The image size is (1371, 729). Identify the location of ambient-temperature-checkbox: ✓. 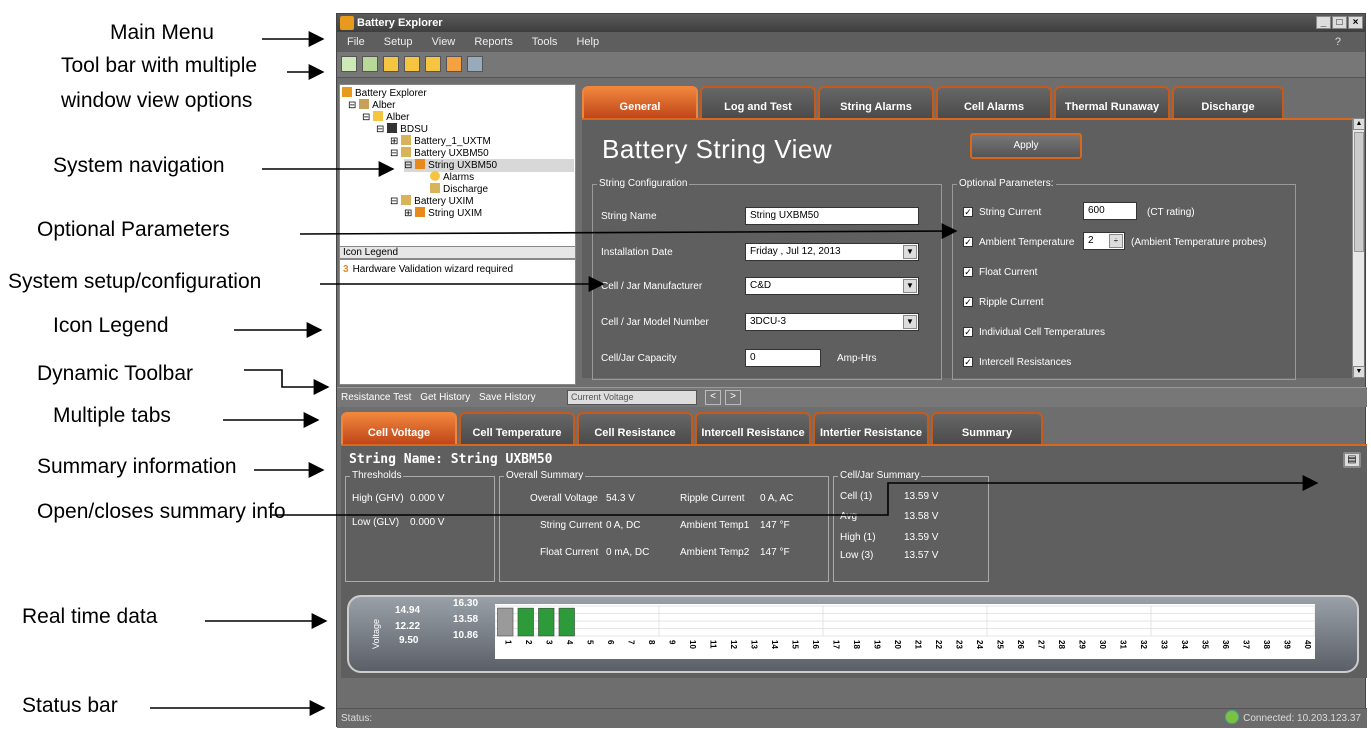
(968, 242).